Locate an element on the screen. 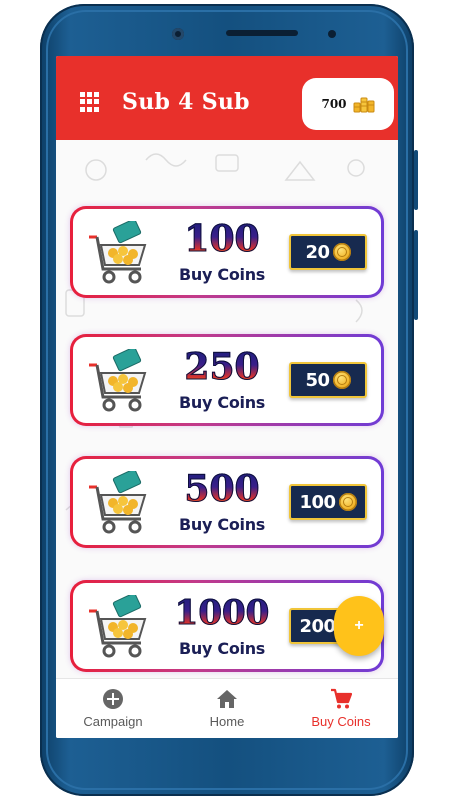  volume-button is located at coordinates (416, 275).